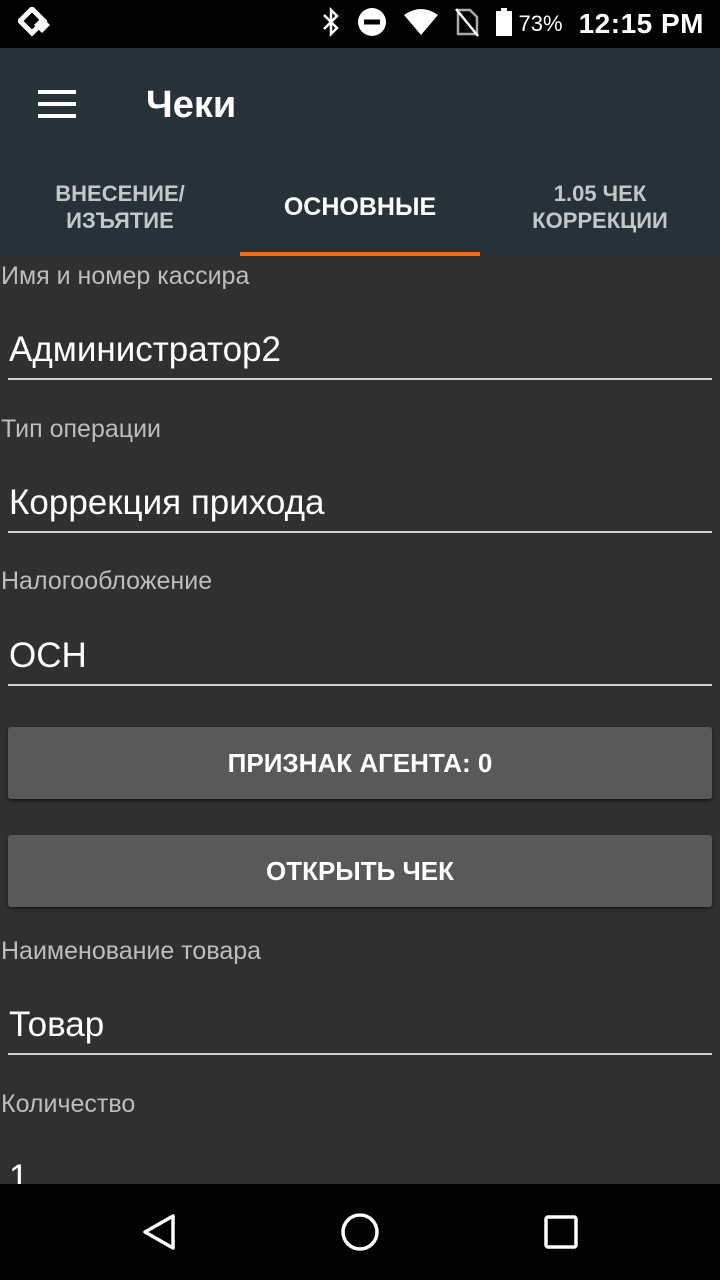 The width and height of the screenshot is (720, 1280). I want to click on tab-main: ОСНОВНЫЕ, so click(360, 207).